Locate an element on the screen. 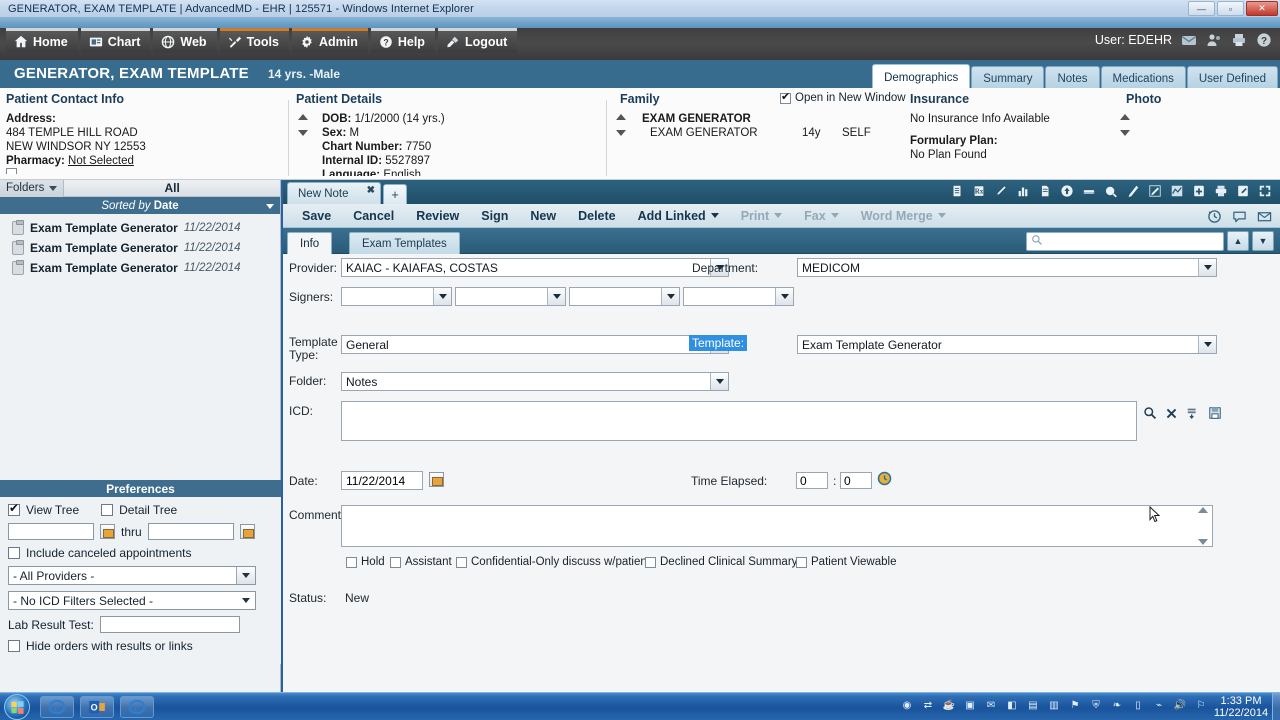  tab-summary: Summary is located at coordinates (1008, 78).